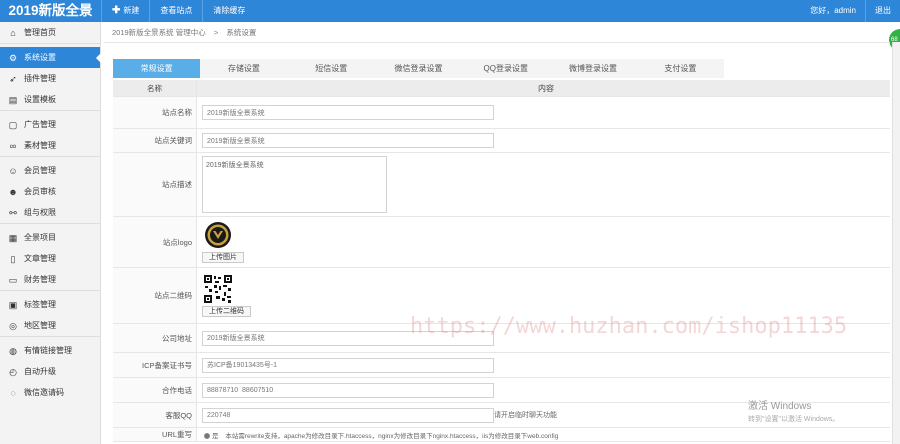  I want to click on qrcode-preview, so click(218, 288).